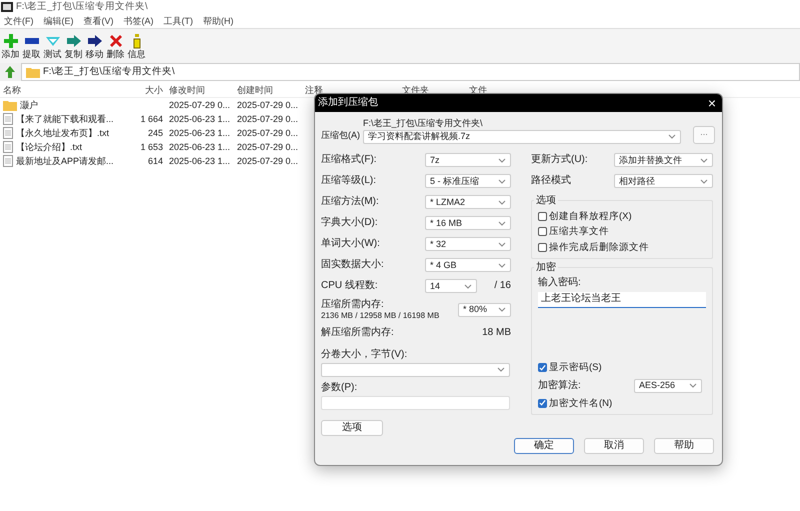  I want to click on field-label: 压缩包(A), so click(340, 136).